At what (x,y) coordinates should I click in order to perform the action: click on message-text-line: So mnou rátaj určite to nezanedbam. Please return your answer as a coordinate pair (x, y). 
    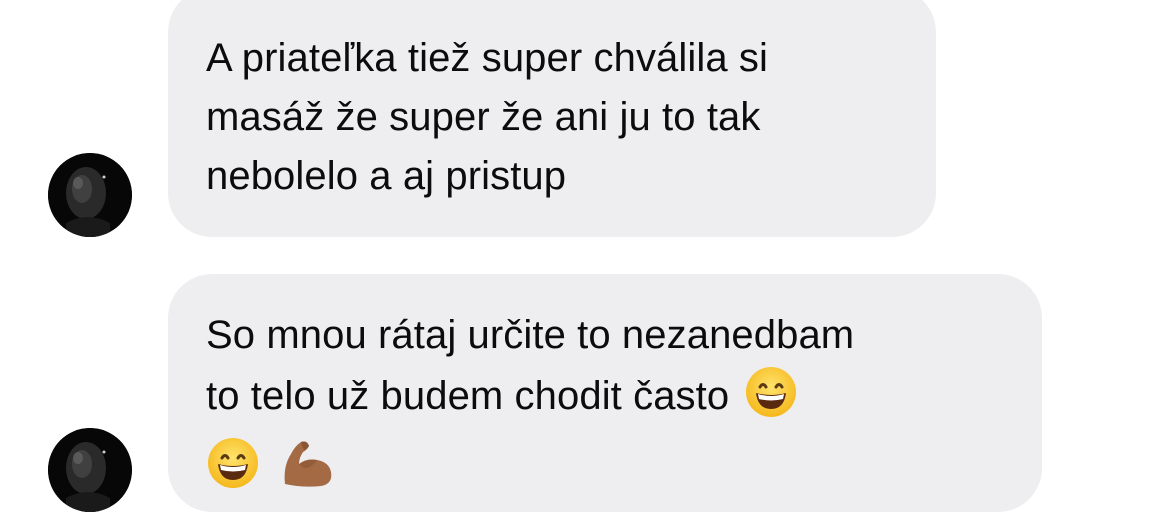
    Looking at the image, I should click on (604, 335).